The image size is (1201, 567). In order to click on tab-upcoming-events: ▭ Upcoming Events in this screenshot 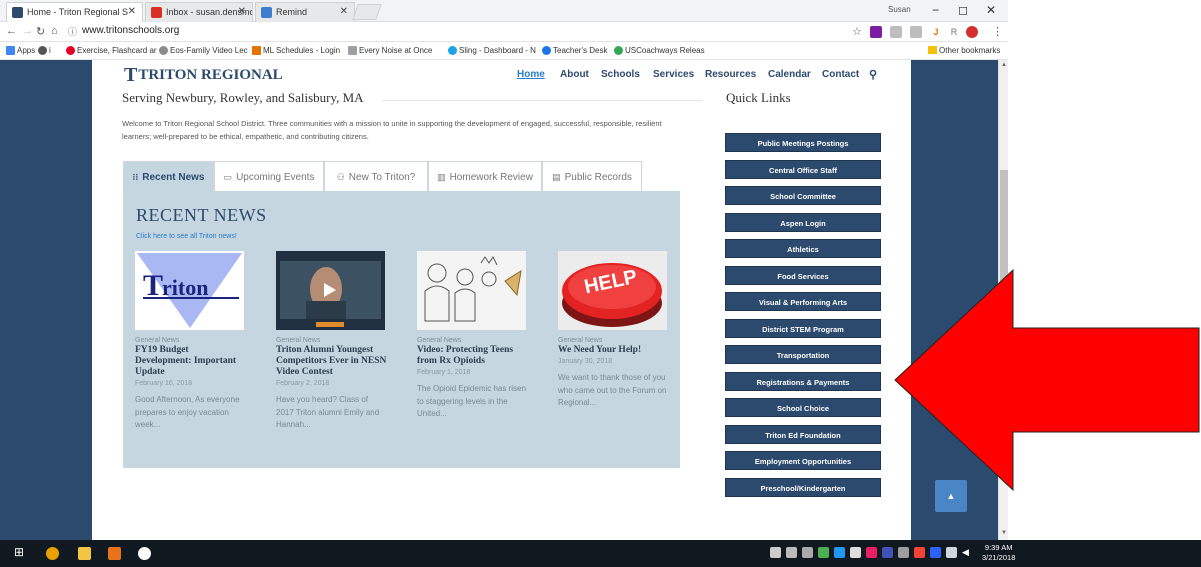, I will do `click(269, 176)`.